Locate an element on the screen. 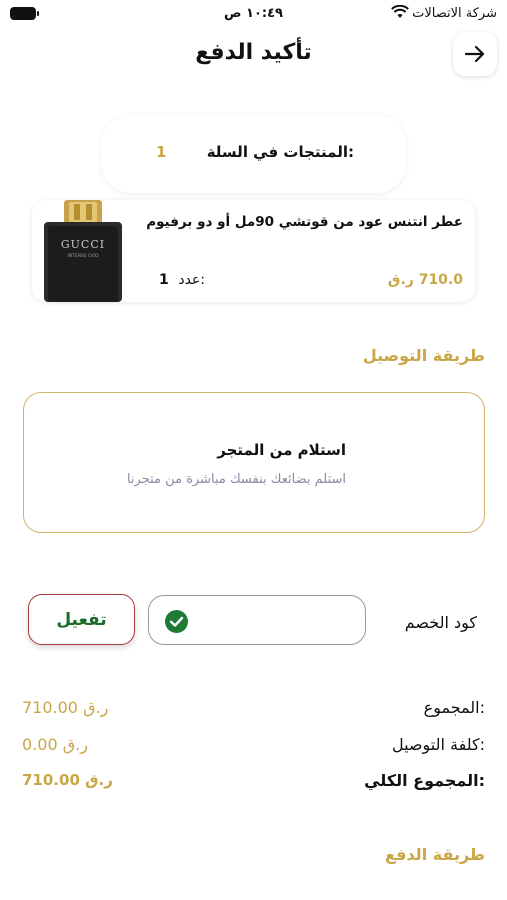 The height and width of the screenshot is (900, 507). arrow-right-icon is located at coordinates (474, 54).